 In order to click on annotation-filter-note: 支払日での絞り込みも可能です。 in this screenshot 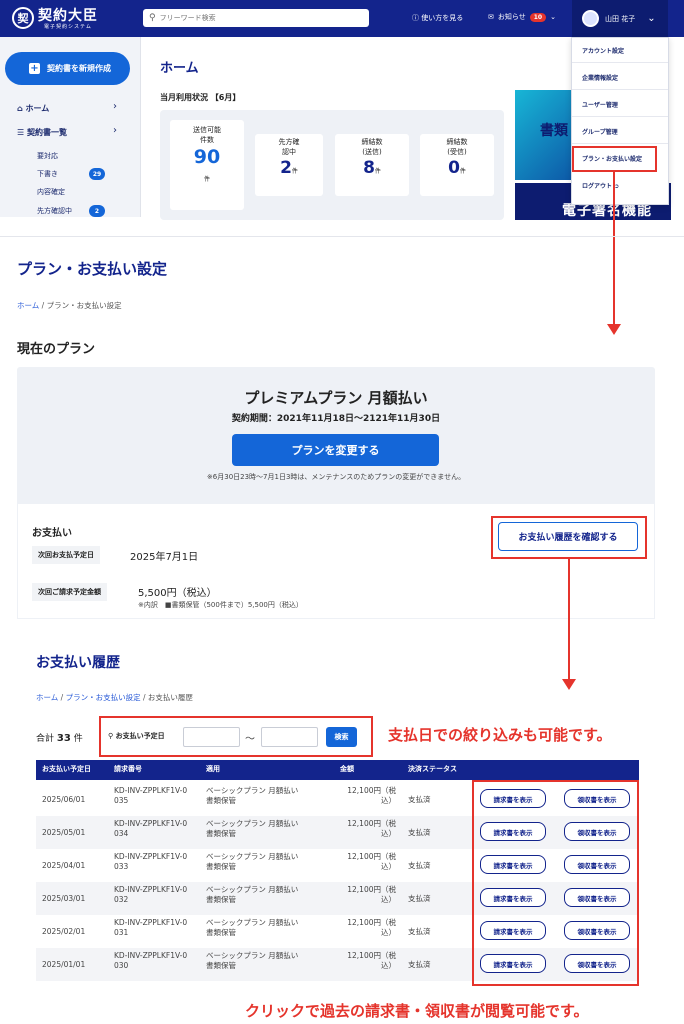, I will do `click(500, 735)`.